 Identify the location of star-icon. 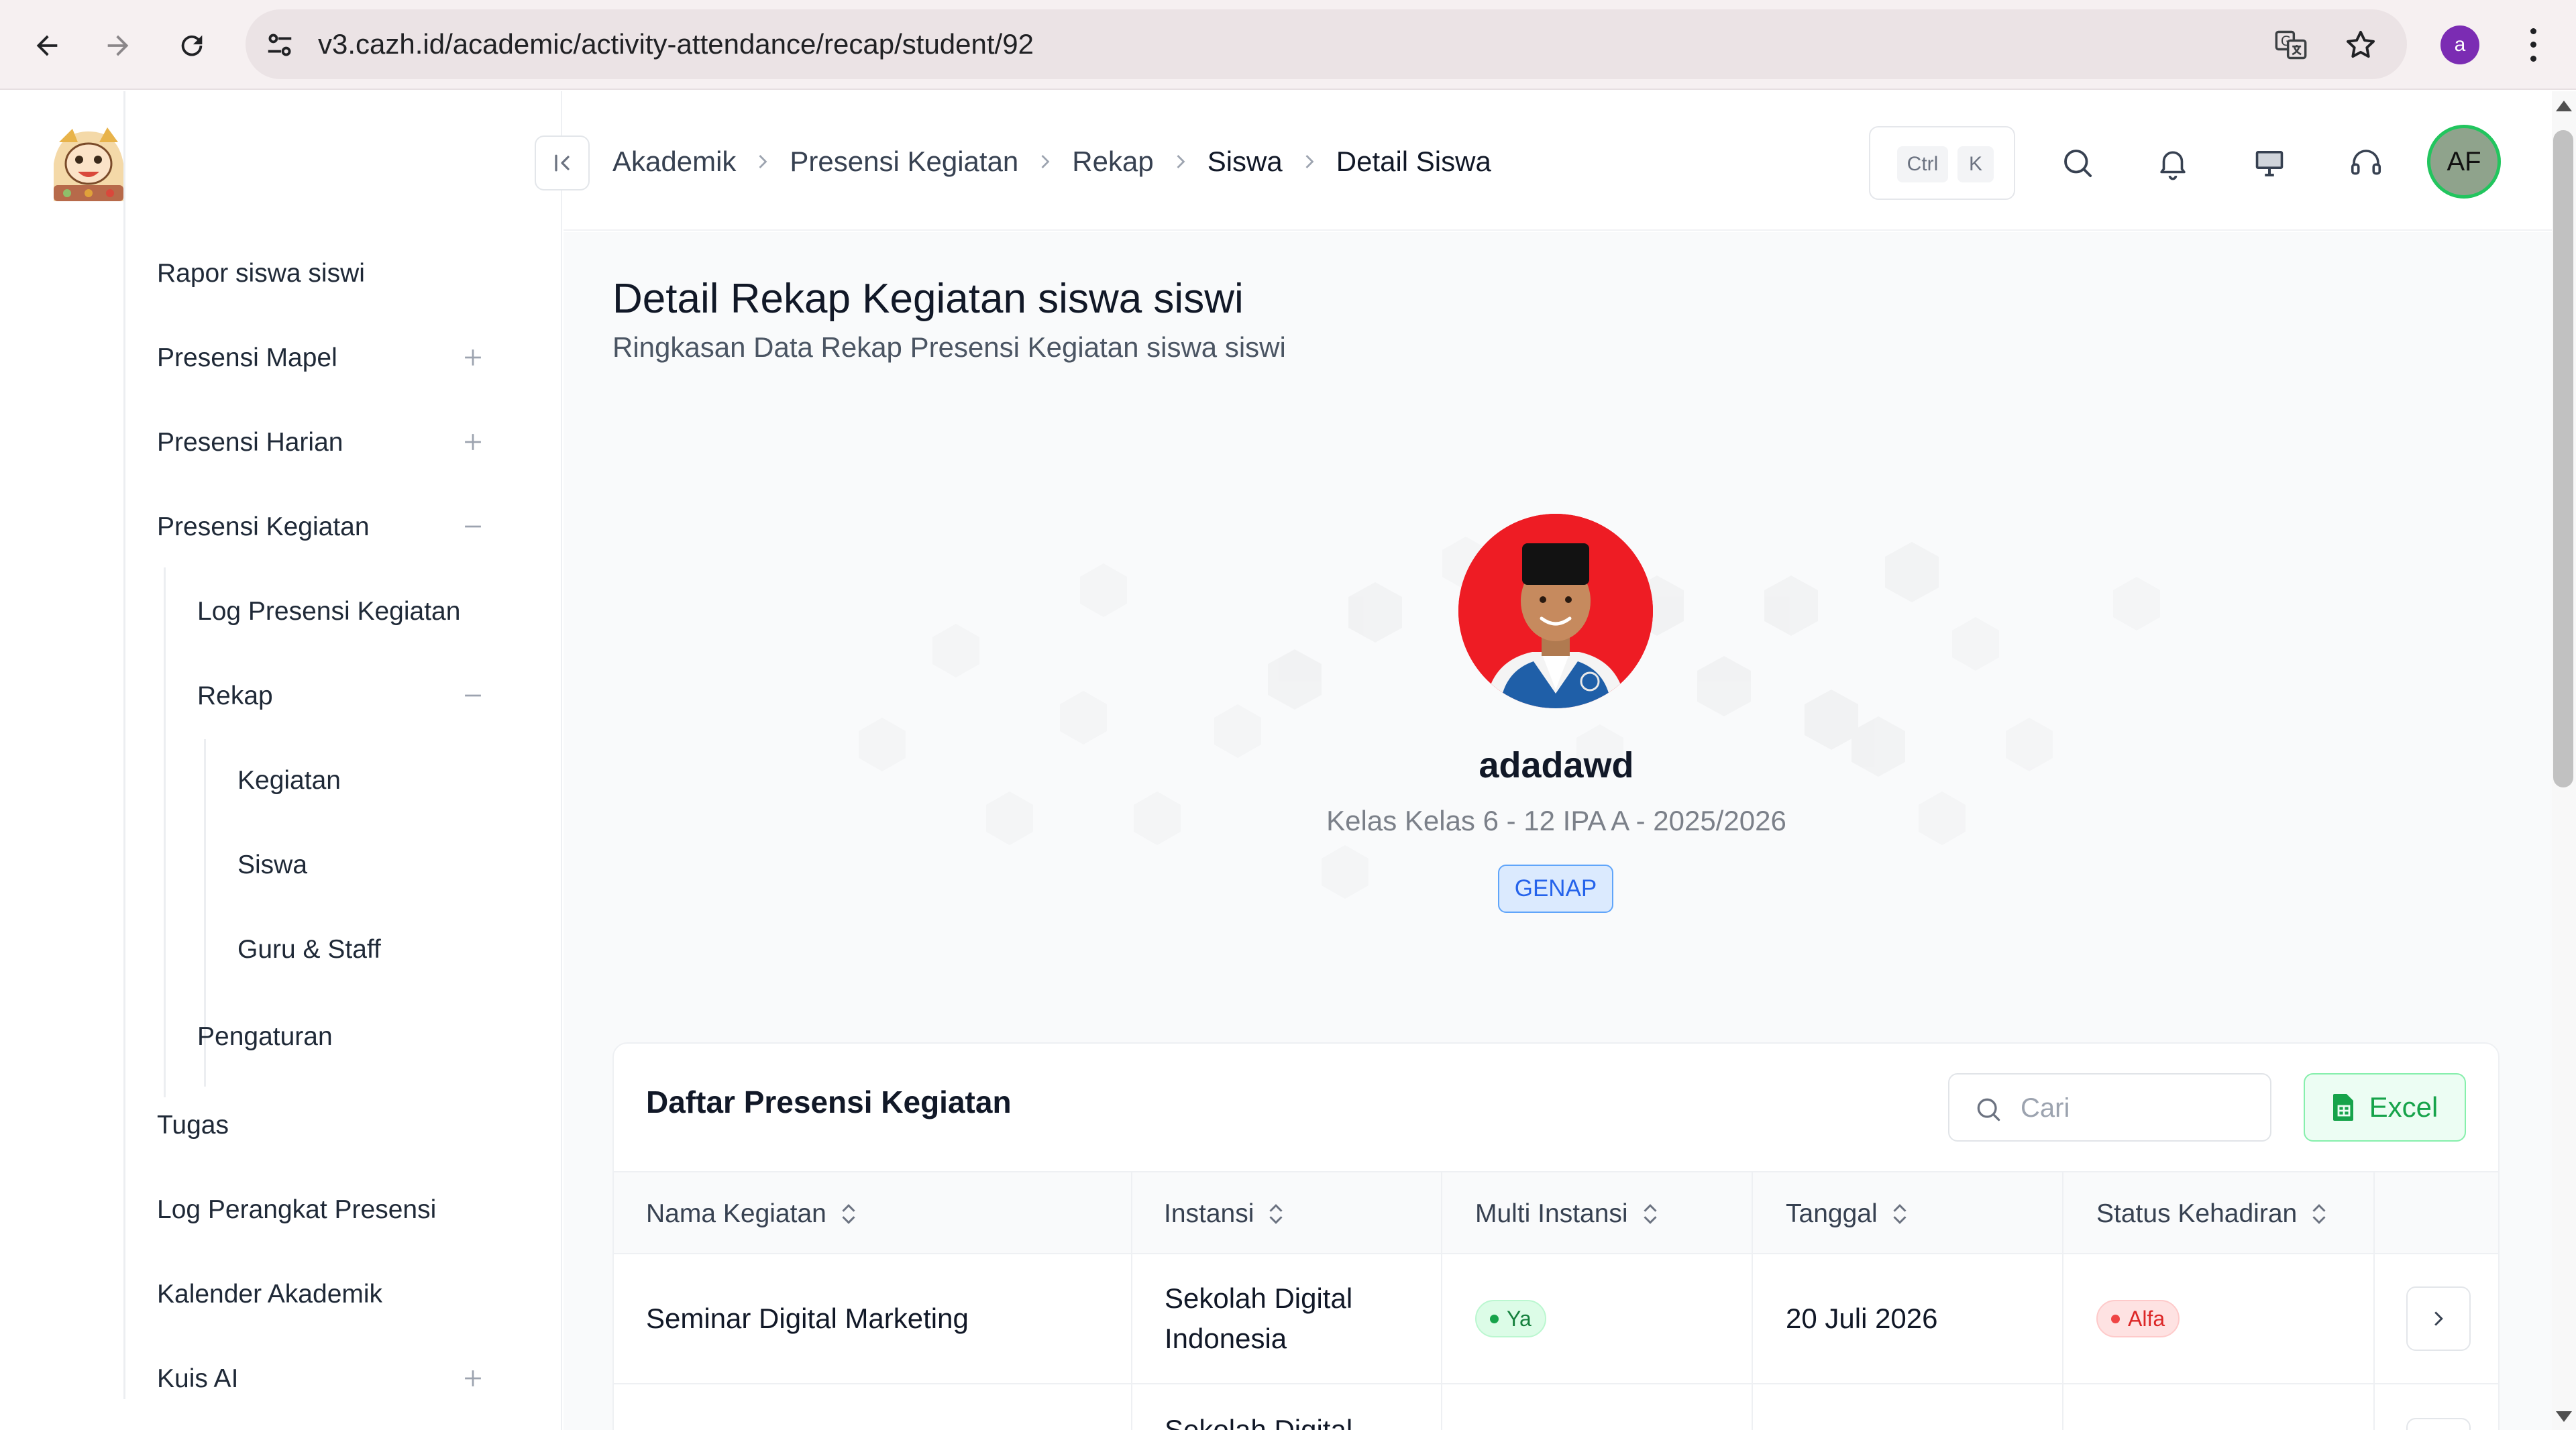
(2360, 44).